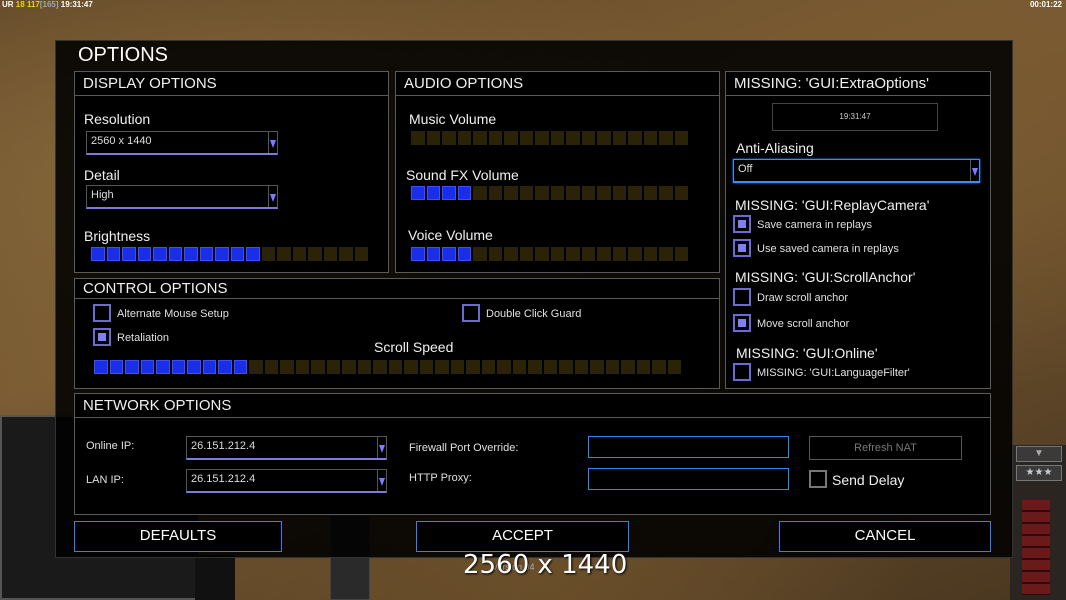  What do you see at coordinates (745, 169) in the screenshot?
I see `anti-aliasing-value: Off` at bounding box center [745, 169].